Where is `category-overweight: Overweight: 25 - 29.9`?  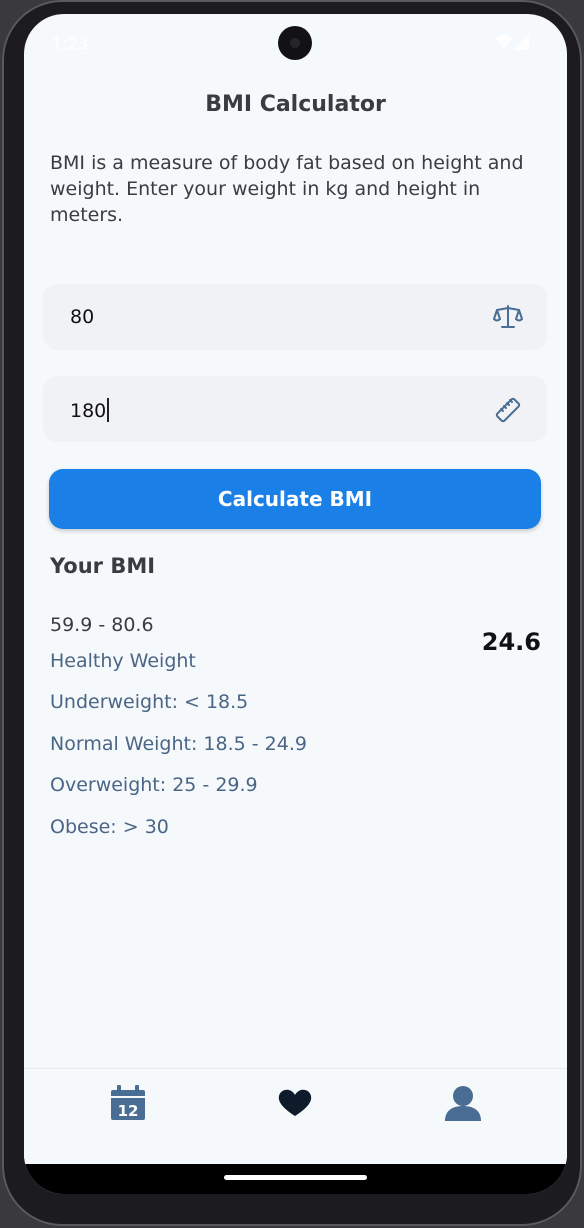 category-overweight: Overweight: 25 - 29.9 is located at coordinates (154, 785).